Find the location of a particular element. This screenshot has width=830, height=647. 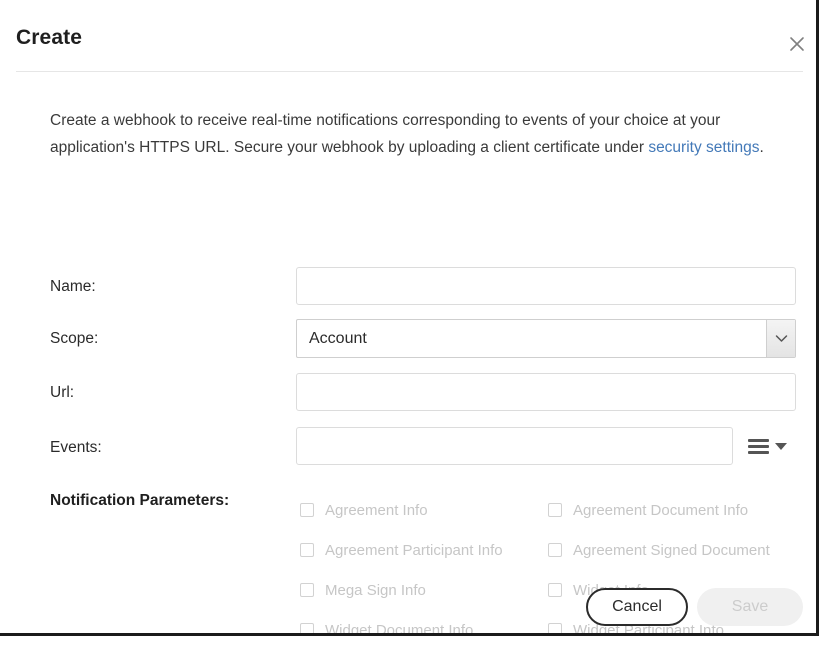

scope-select: Account is located at coordinates (546, 338).